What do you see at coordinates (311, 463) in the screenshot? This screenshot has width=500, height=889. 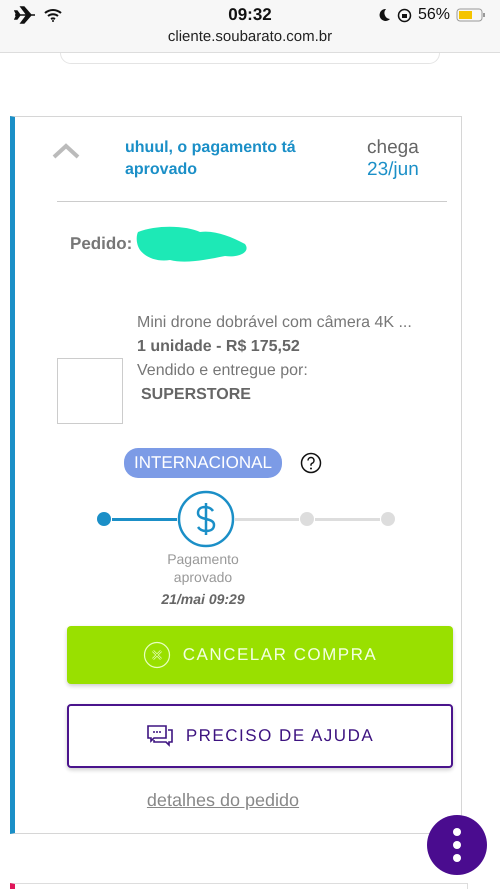 I see `help-icon` at bounding box center [311, 463].